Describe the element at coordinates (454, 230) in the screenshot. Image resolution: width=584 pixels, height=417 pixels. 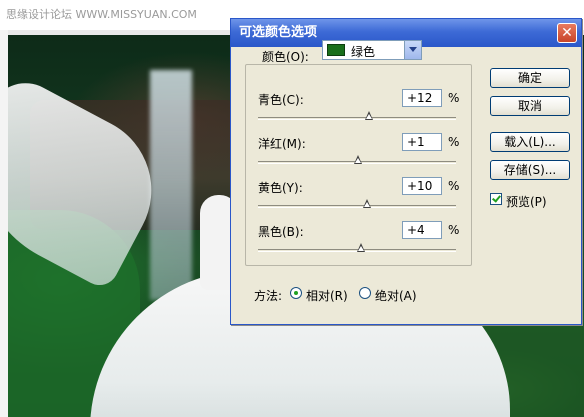
I see `black-percent-sign: %` at that location.